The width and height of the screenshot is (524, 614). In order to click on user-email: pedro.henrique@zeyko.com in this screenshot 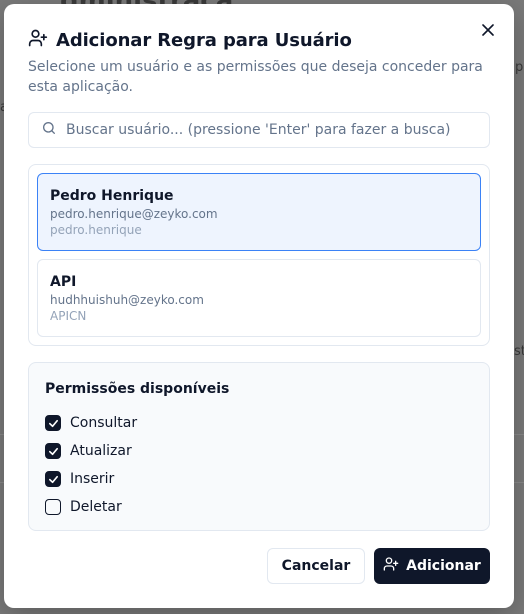, I will do `click(134, 214)`.